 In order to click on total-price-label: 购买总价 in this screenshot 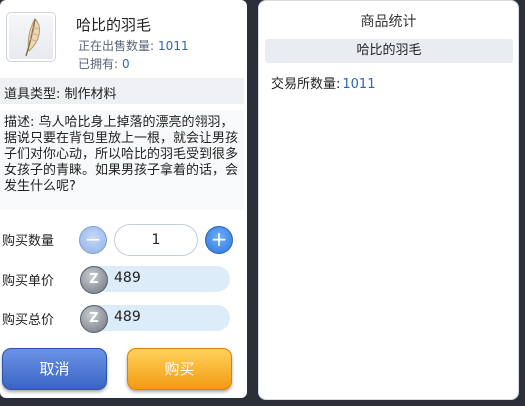, I will do `click(28, 320)`.